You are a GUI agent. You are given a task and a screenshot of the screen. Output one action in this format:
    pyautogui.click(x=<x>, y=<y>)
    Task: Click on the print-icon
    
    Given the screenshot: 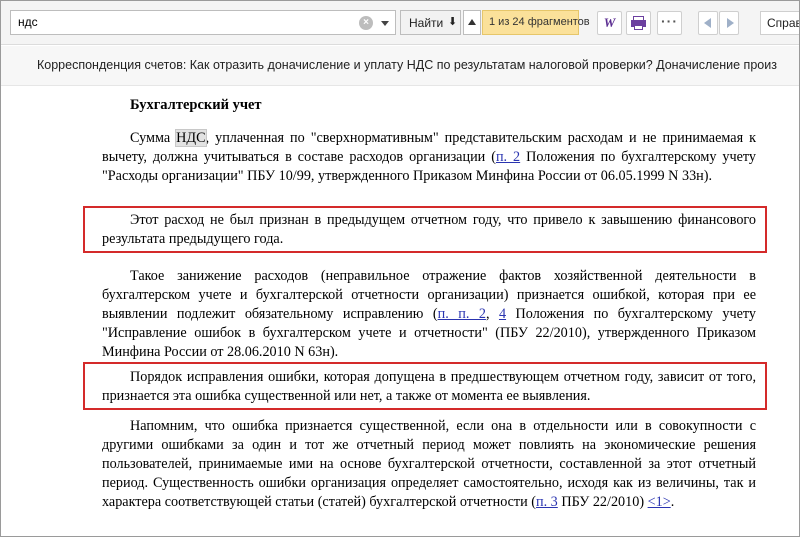 What is the action you would take?
    pyautogui.click(x=638, y=23)
    